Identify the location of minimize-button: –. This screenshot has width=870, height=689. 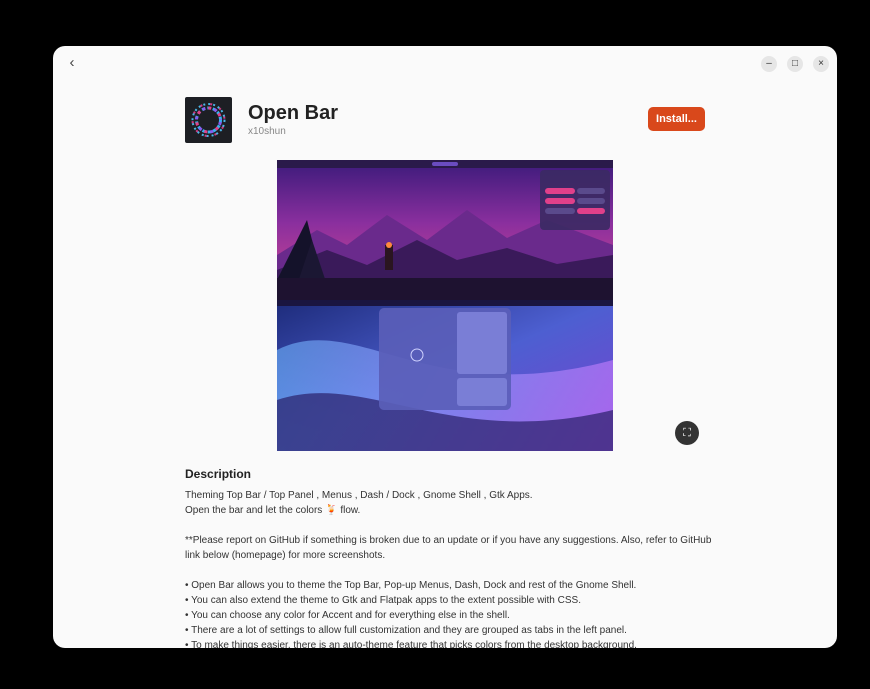
(769, 64).